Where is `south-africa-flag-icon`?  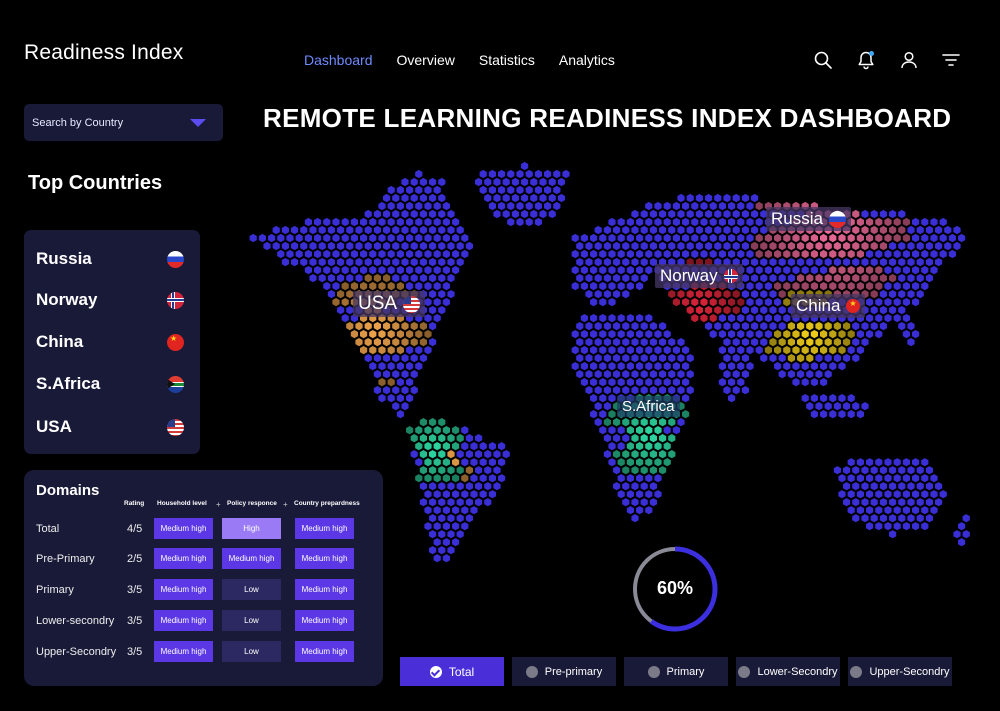 south-africa-flag-icon is located at coordinates (175, 384).